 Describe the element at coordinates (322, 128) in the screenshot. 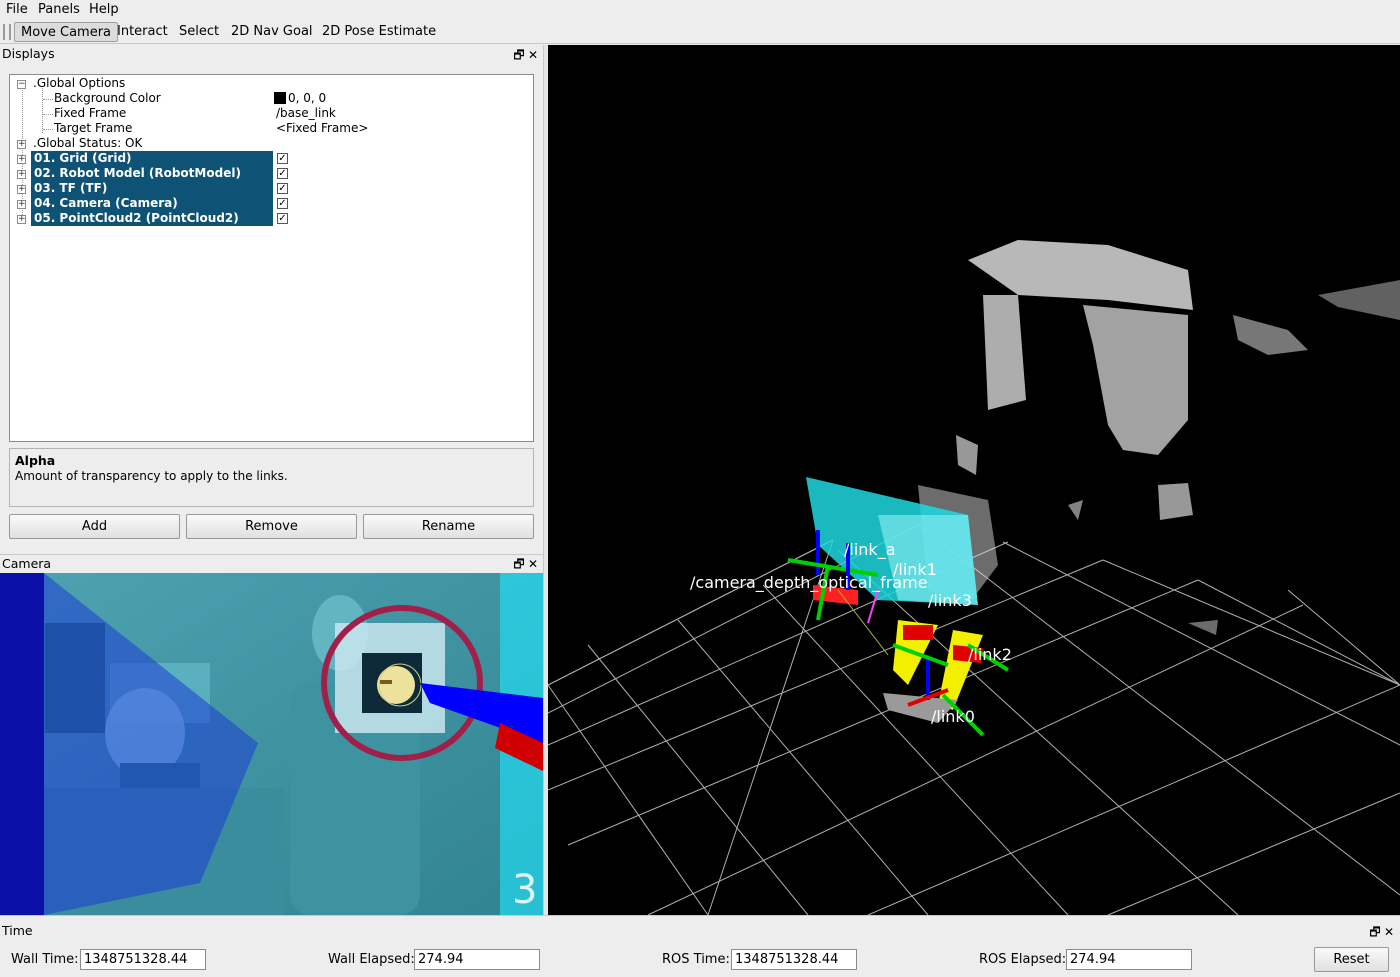

I see `property-target-frame-value: <Fixed Frame>` at that location.